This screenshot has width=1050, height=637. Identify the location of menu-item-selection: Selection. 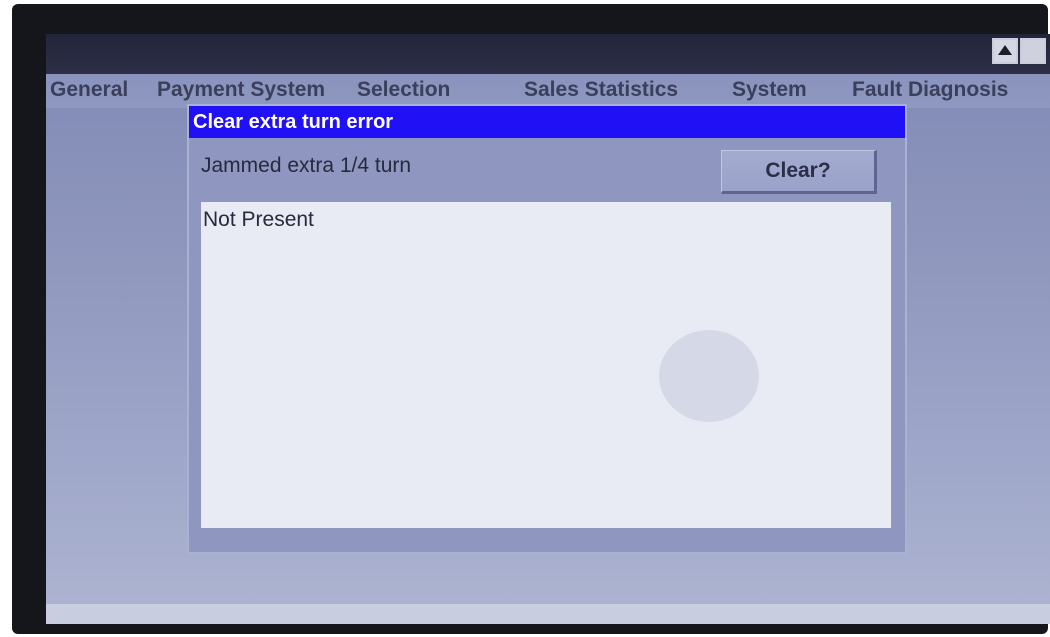
(403, 90).